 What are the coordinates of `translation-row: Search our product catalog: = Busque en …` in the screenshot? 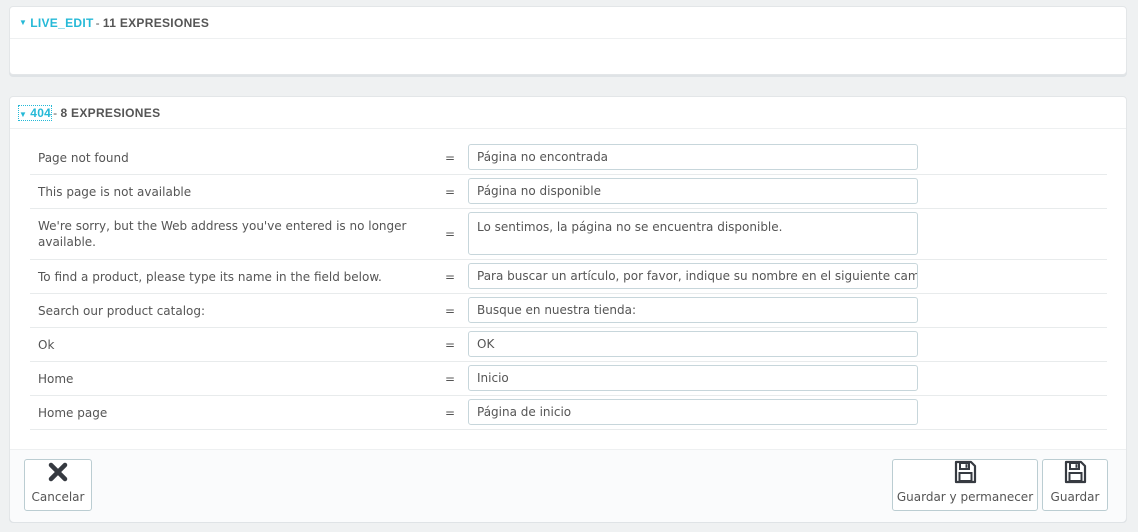 It's located at (568, 311).